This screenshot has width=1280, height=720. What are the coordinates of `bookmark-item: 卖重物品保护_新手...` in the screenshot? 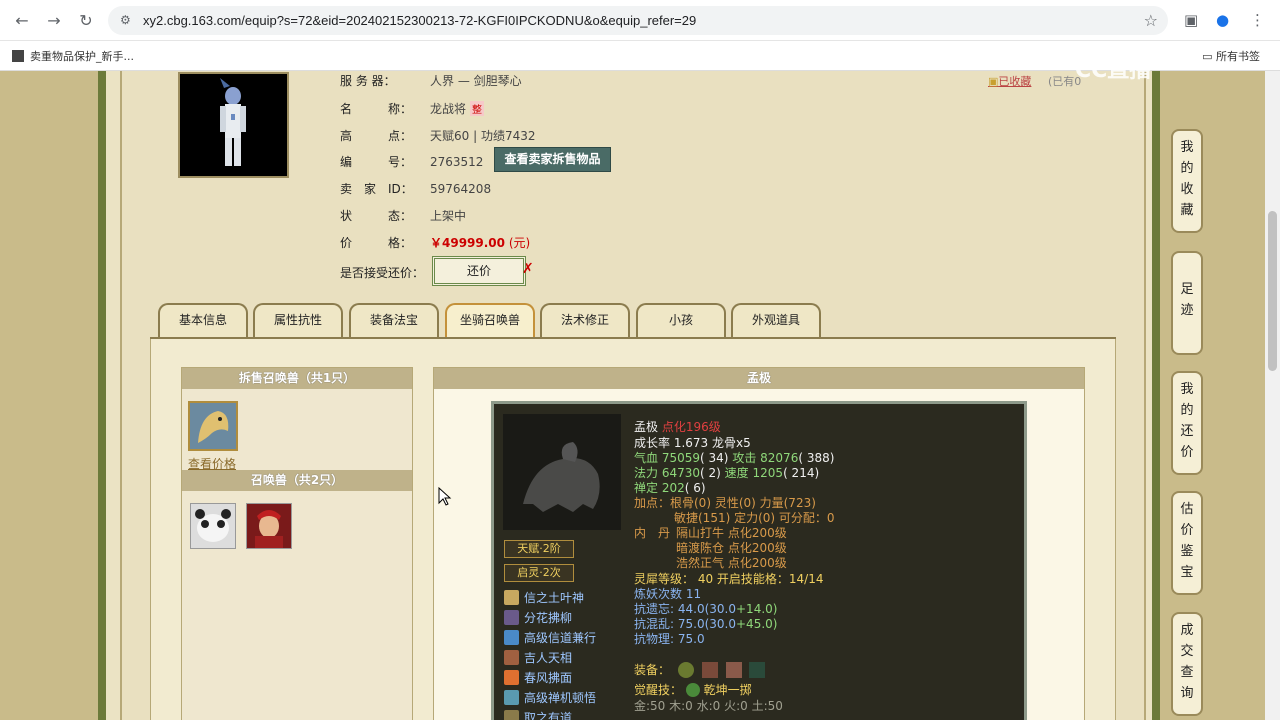 It's located at (73, 56).